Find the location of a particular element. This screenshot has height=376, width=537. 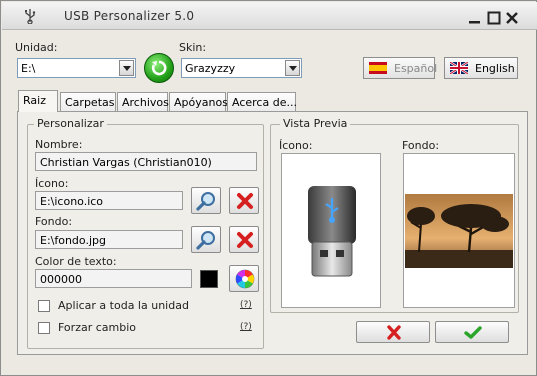

usb-icon is located at coordinates (30, 16).